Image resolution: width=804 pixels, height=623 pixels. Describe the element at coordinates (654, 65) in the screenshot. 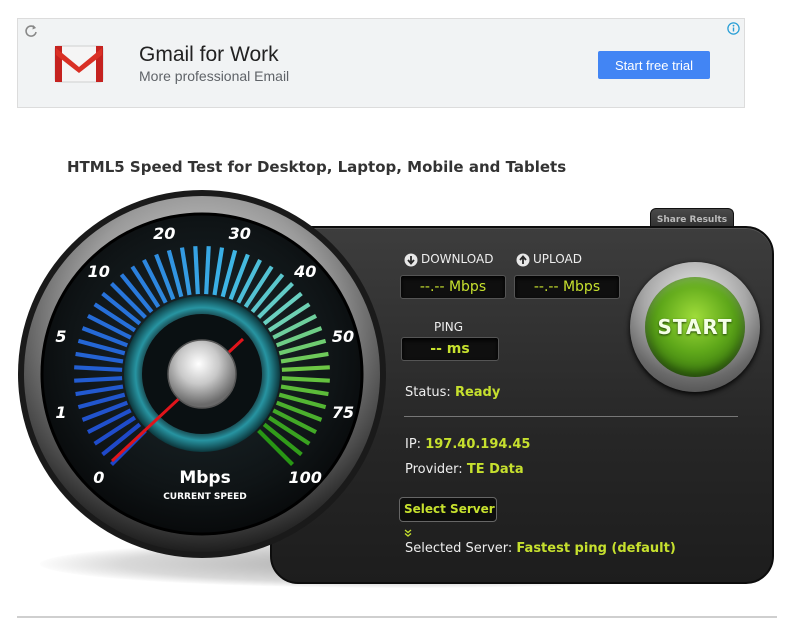

I see `start-free-trial-button: Start free trial` at that location.